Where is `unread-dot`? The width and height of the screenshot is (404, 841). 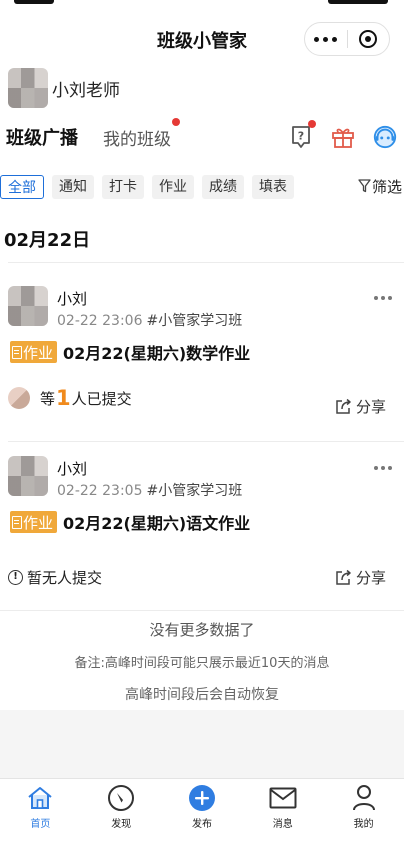 unread-dot is located at coordinates (176, 122).